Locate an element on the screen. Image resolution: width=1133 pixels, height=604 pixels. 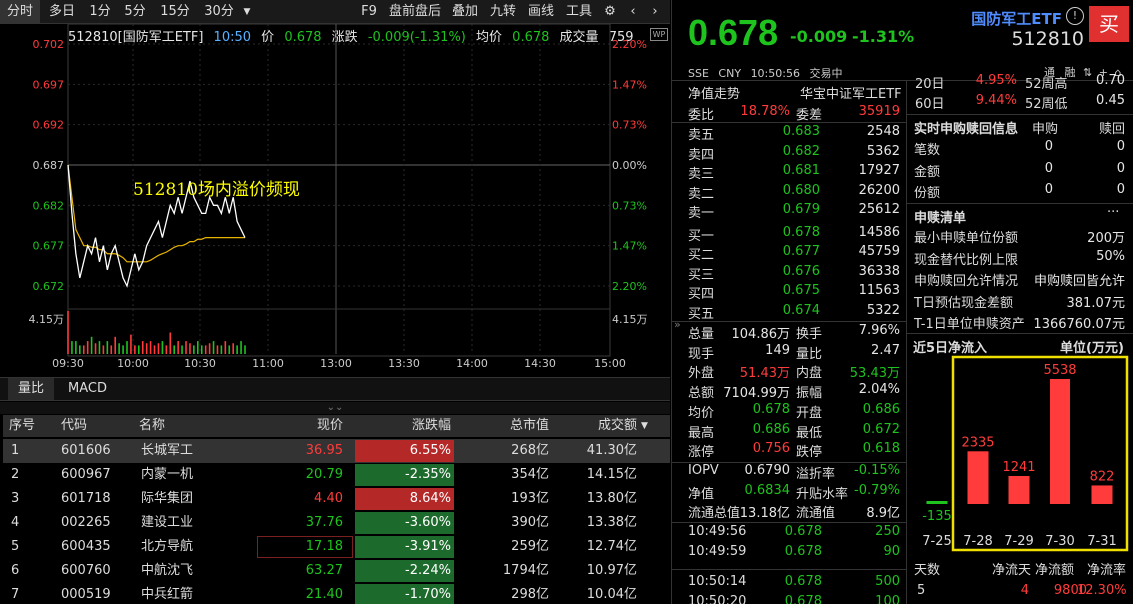
tab-15min: 15分 is located at coordinates (175, 12).